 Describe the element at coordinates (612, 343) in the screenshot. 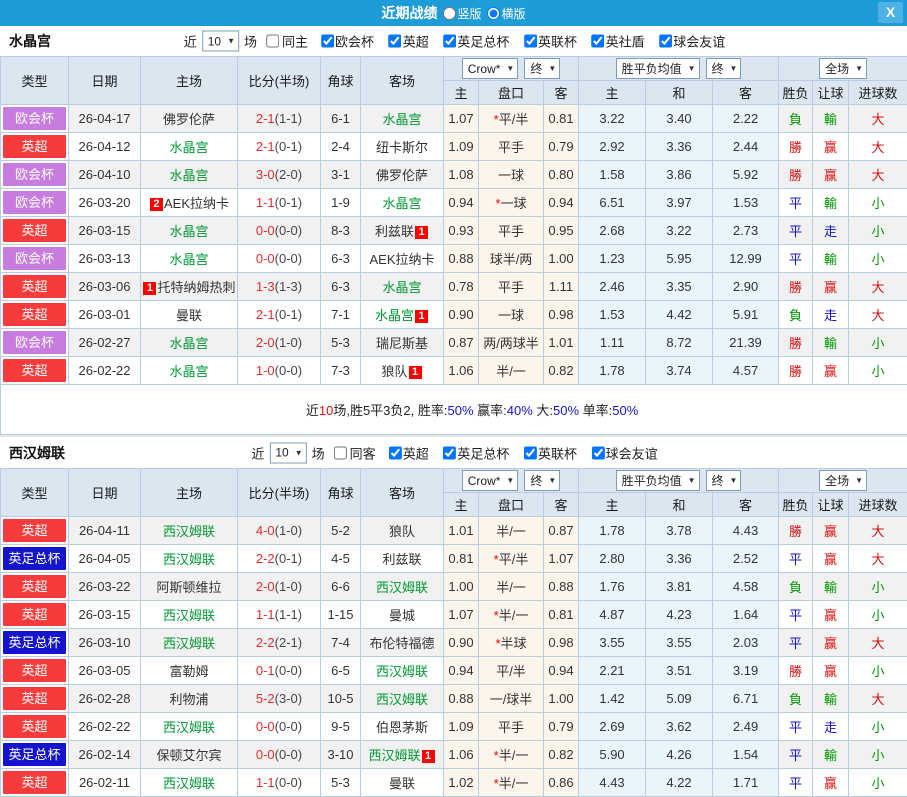

I see `eu-home-odds: 1.11` at that location.